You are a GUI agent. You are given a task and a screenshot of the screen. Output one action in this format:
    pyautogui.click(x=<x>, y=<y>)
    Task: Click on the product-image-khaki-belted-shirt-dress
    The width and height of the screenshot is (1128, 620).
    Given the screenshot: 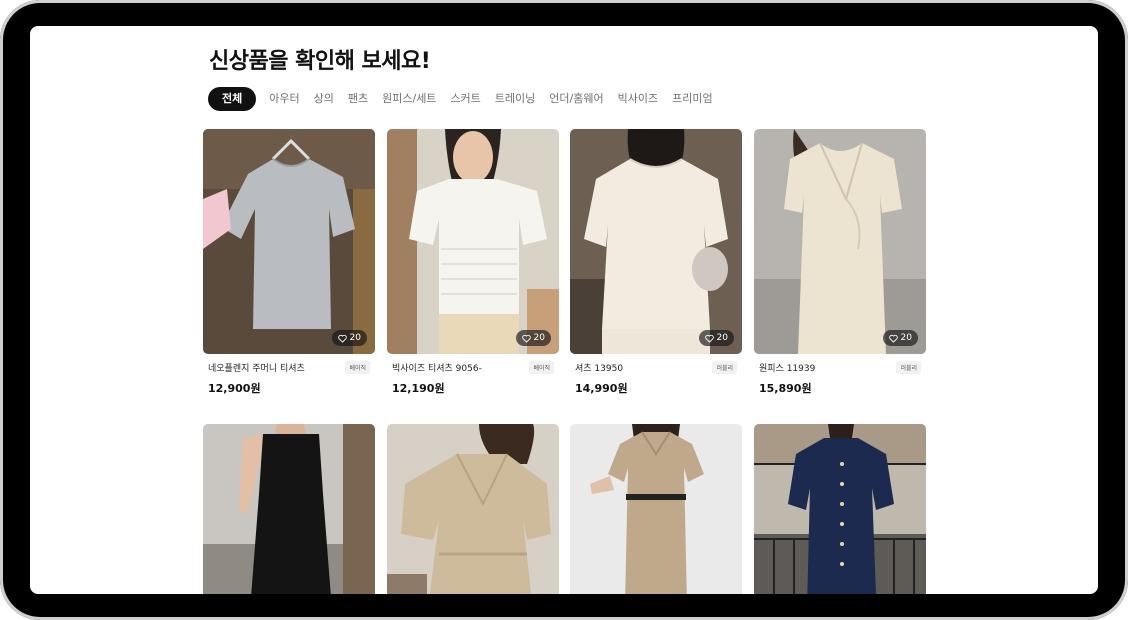 What is the action you would take?
    pyautogui.click(x=656, y=509)
    